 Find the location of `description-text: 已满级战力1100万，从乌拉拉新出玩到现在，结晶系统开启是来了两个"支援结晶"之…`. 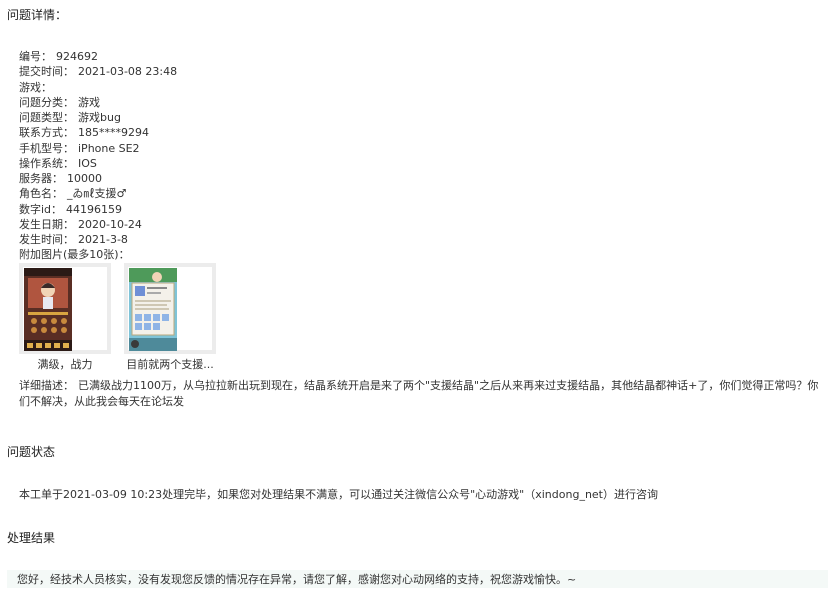

description-text: 已满级战力1100万，从乌拉拉新出玩到现在，结晶系统开启是来了两个"支援结晶"之… is located at coordinates (419, 393).